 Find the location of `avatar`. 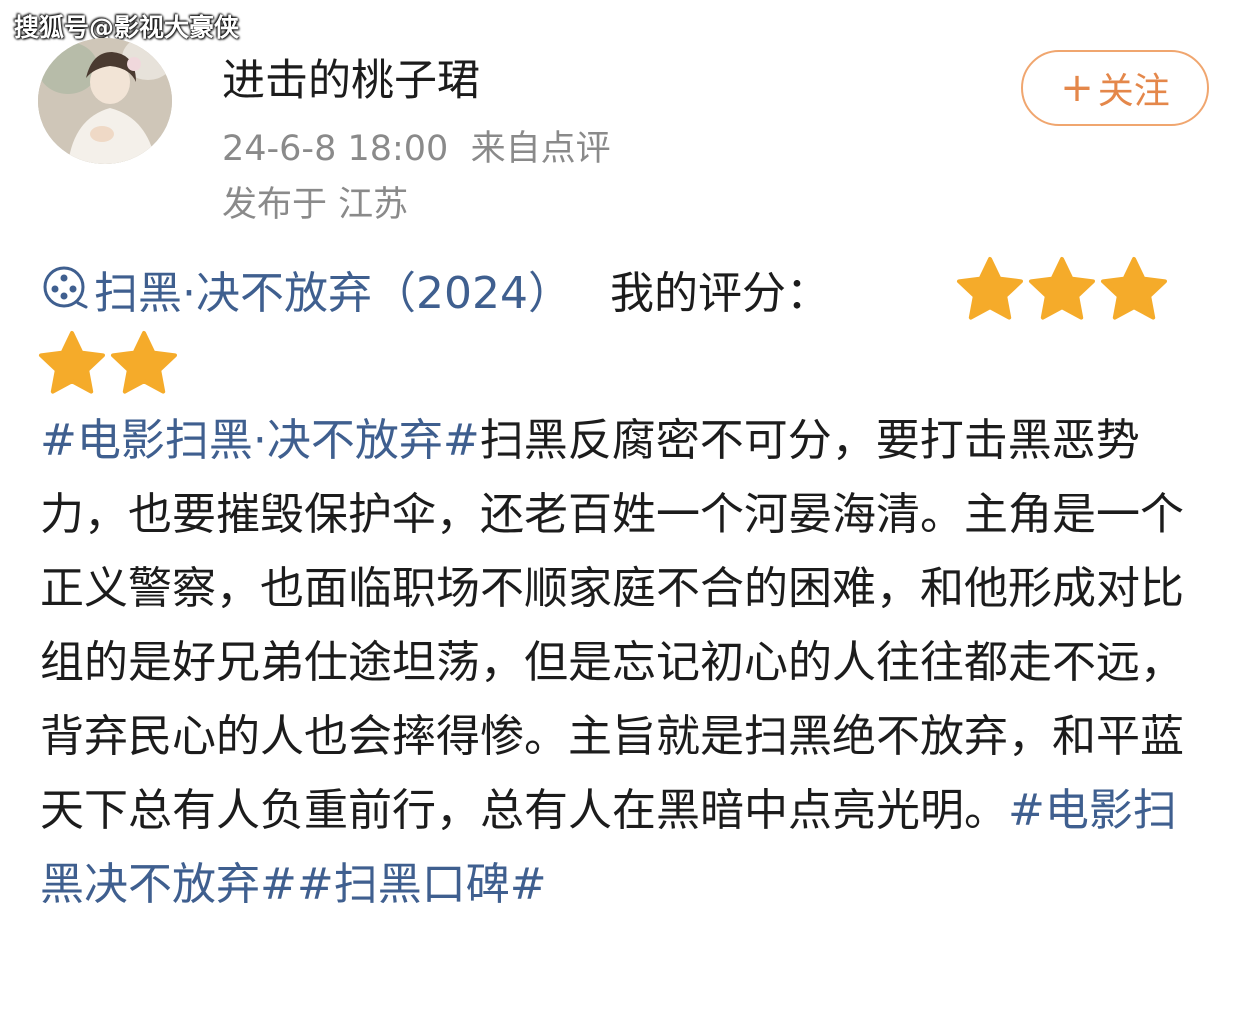

avatar is located at coordinates (105, 101).